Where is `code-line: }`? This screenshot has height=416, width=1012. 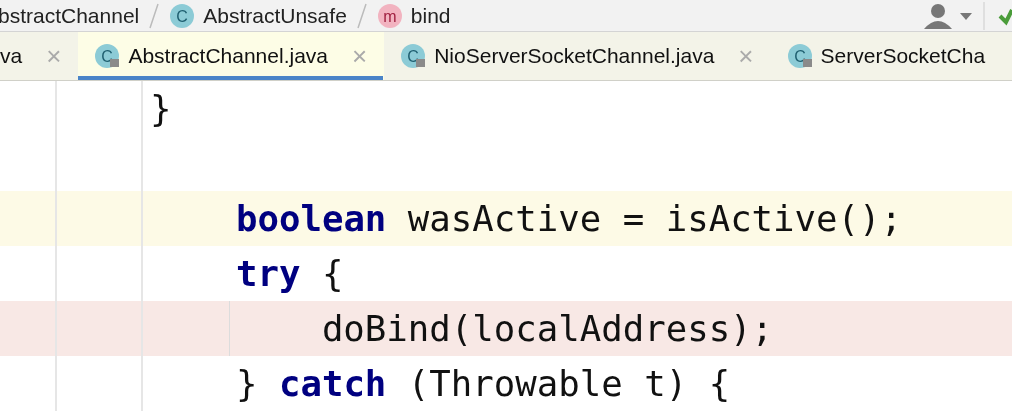 code-line: } is located at coordinates (160, 109).